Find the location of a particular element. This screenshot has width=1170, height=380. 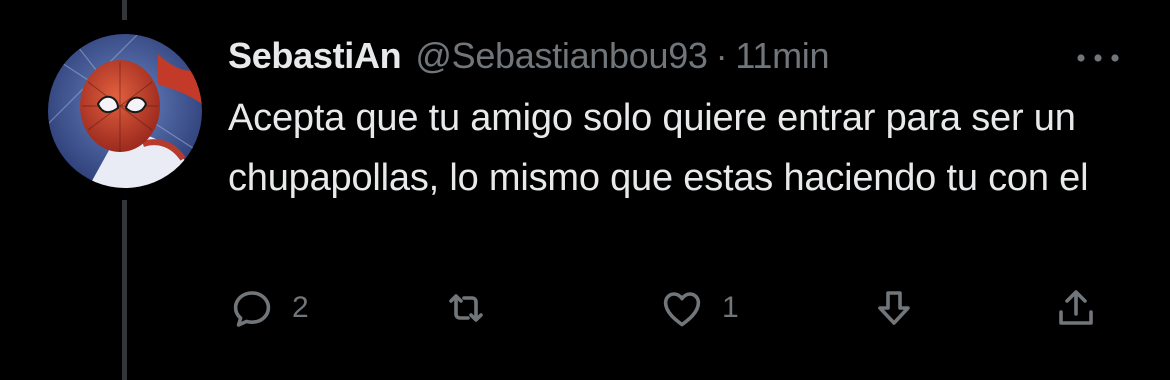

thread-line-top is located at coordinates (124, 10).